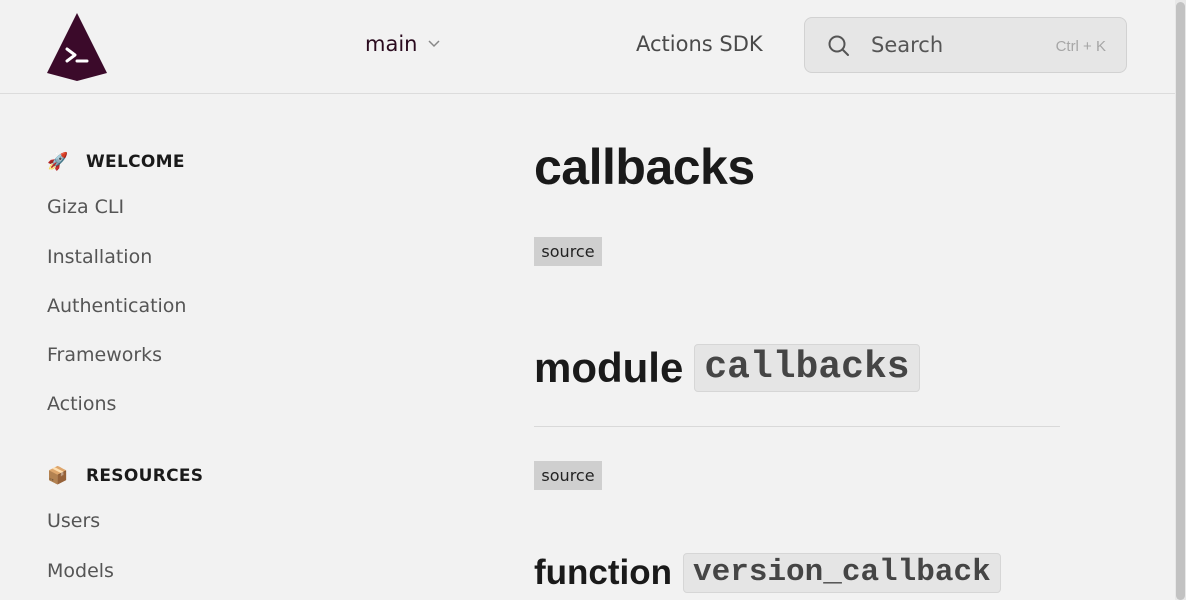  What do you see at coordinates (838, 45) in the screenshot?
I see `search-icon` at bounding box center [838, 45].